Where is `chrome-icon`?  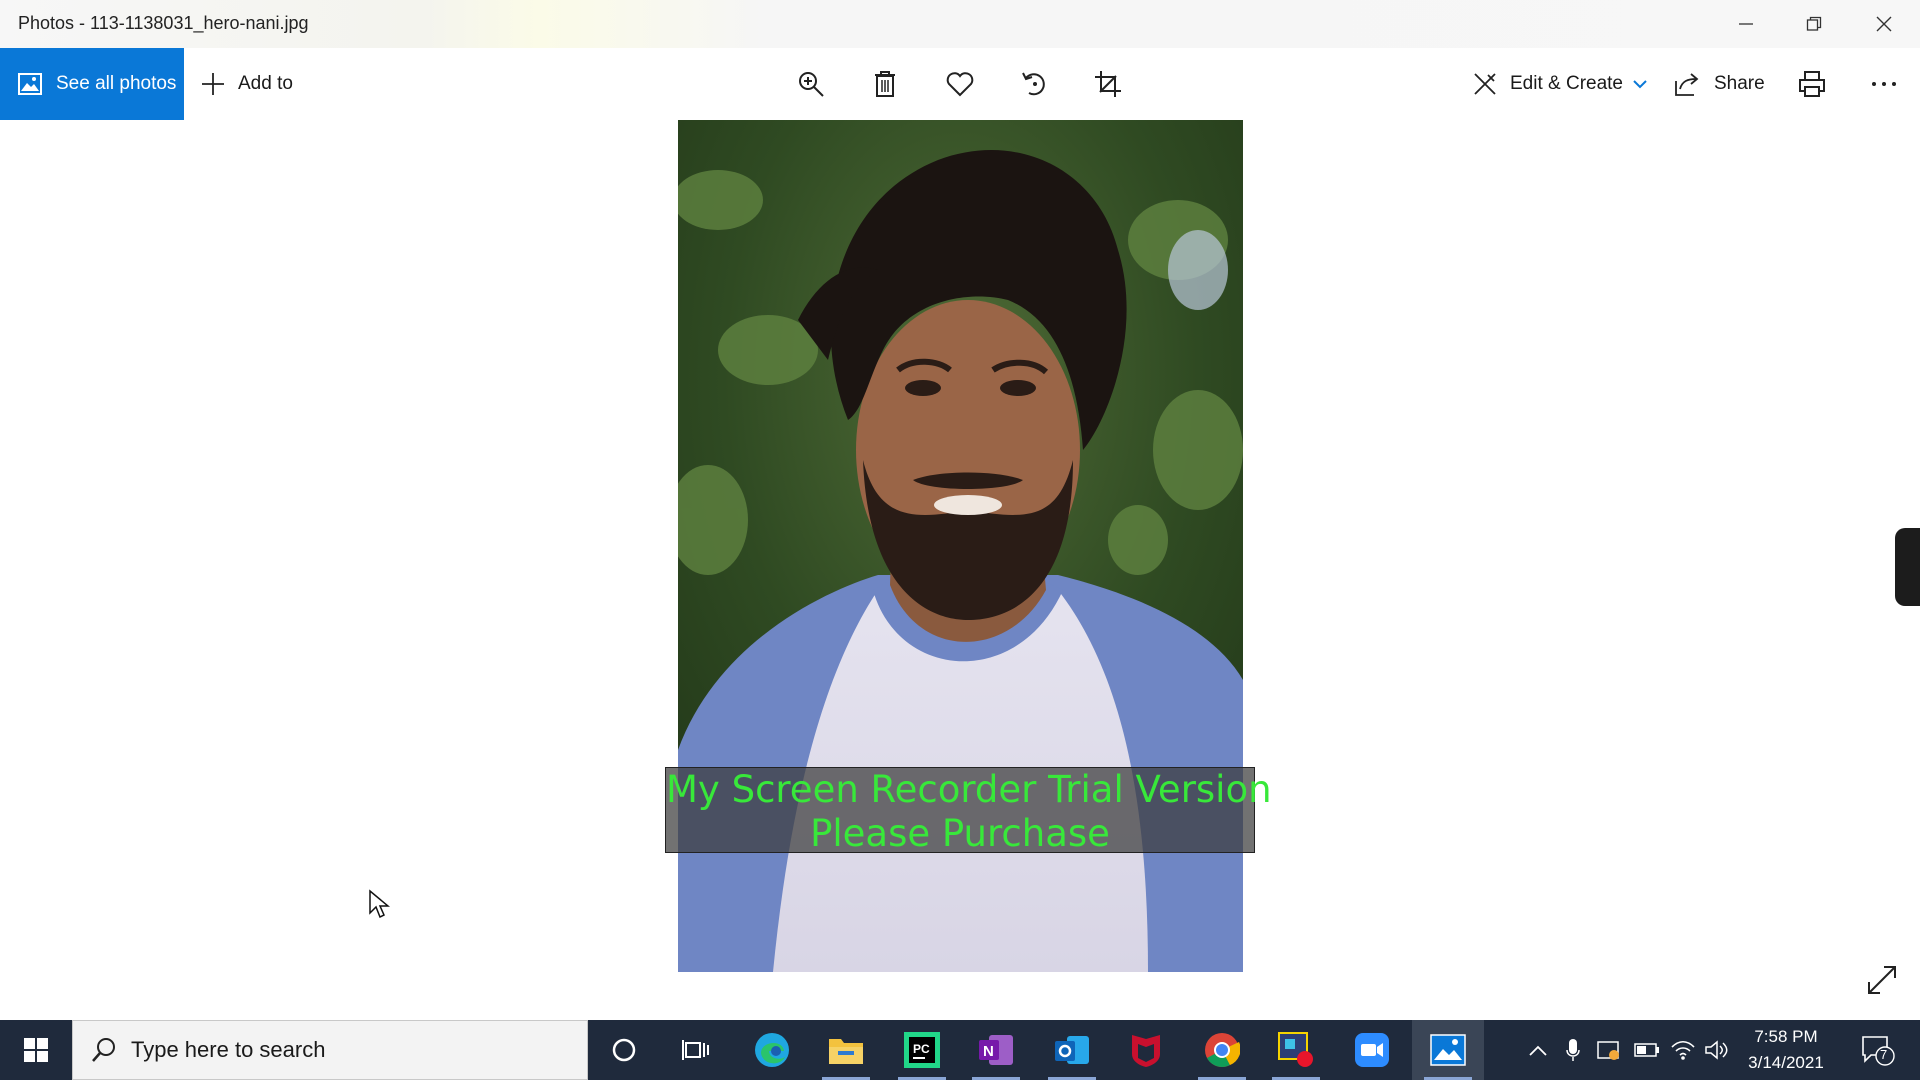 chrome-icon is located at coordinates (1222, 1050).